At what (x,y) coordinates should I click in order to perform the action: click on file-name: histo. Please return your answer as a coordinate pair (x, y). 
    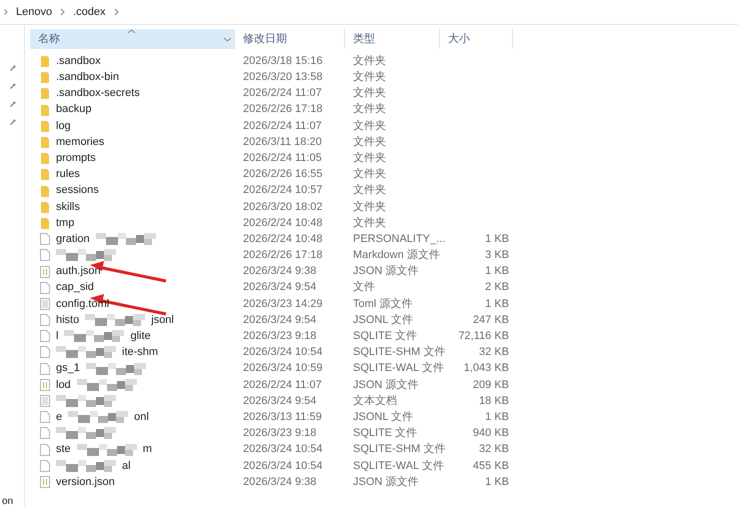
    Looking at the image, I should click on (68, 320).